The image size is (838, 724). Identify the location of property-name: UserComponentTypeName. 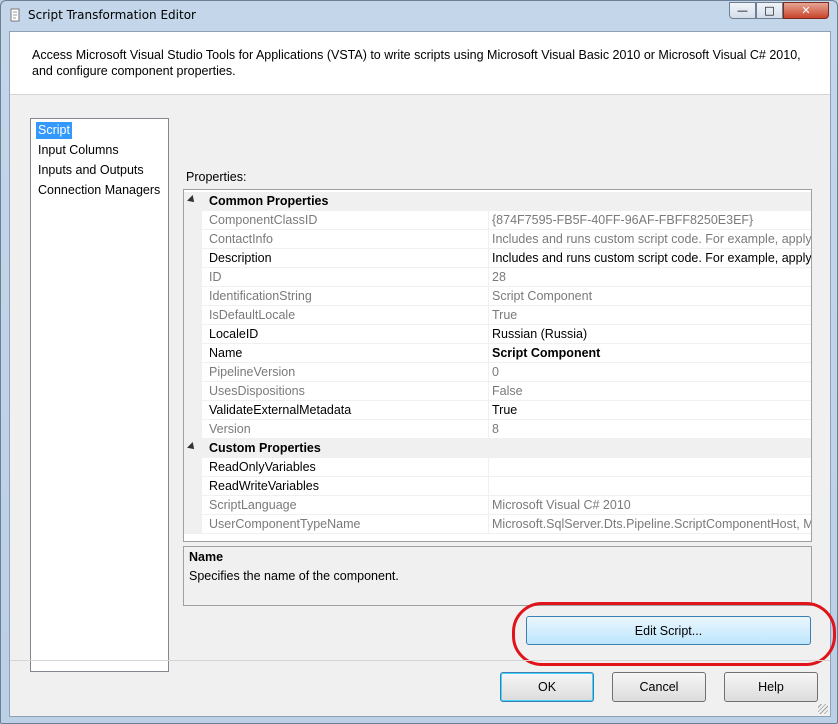
(285, 524).